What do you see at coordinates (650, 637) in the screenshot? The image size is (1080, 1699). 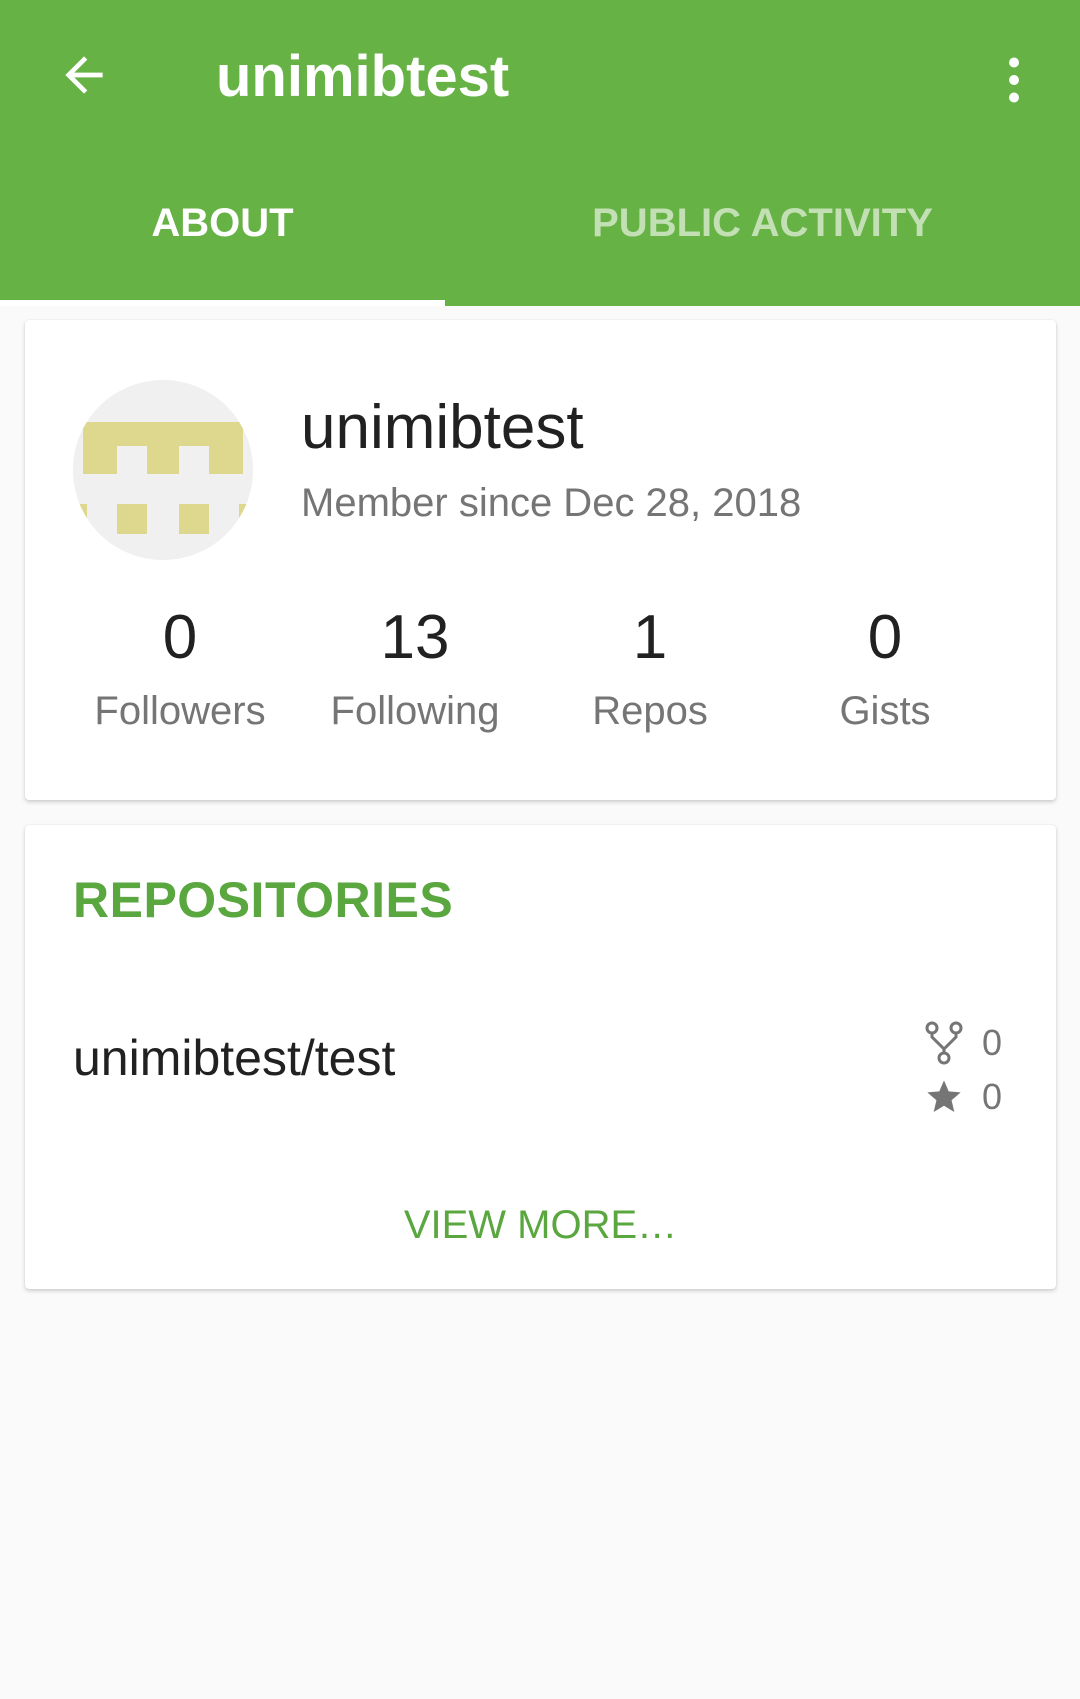 I see `stat-value: 1` at bounding box center [650, 637].